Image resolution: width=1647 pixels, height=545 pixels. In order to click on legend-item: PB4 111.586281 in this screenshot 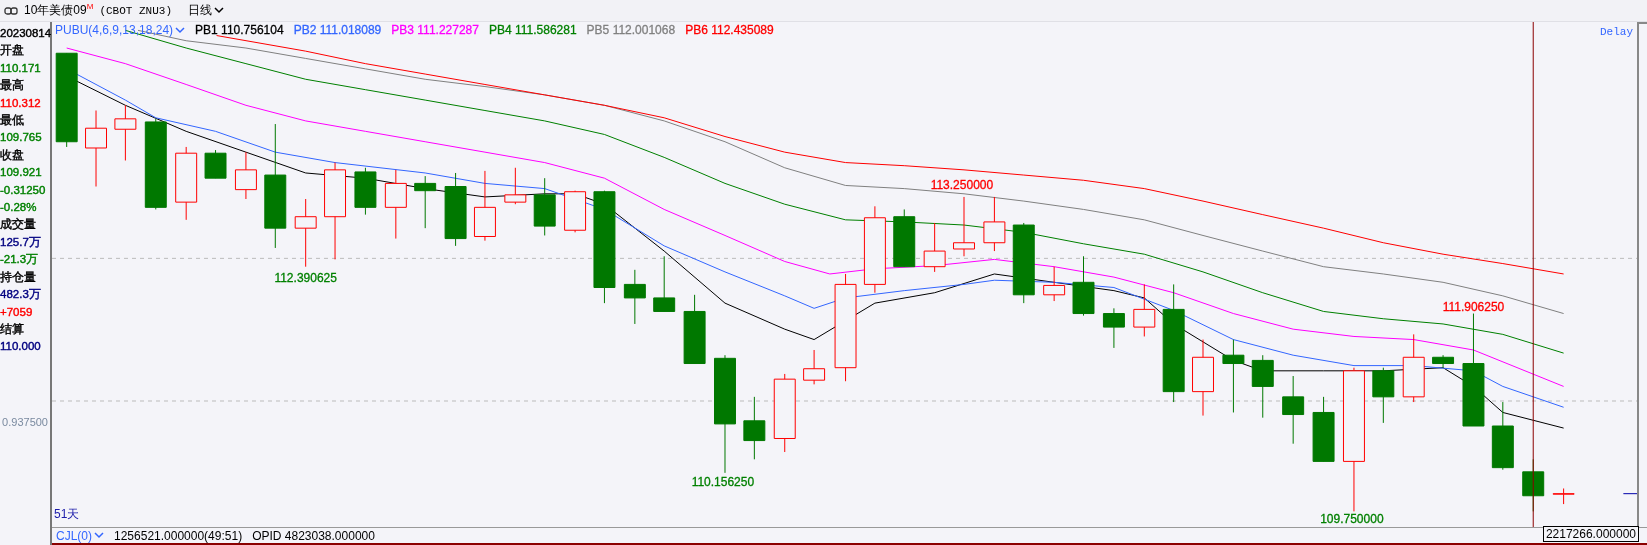, I will do `click(532, 30)`.